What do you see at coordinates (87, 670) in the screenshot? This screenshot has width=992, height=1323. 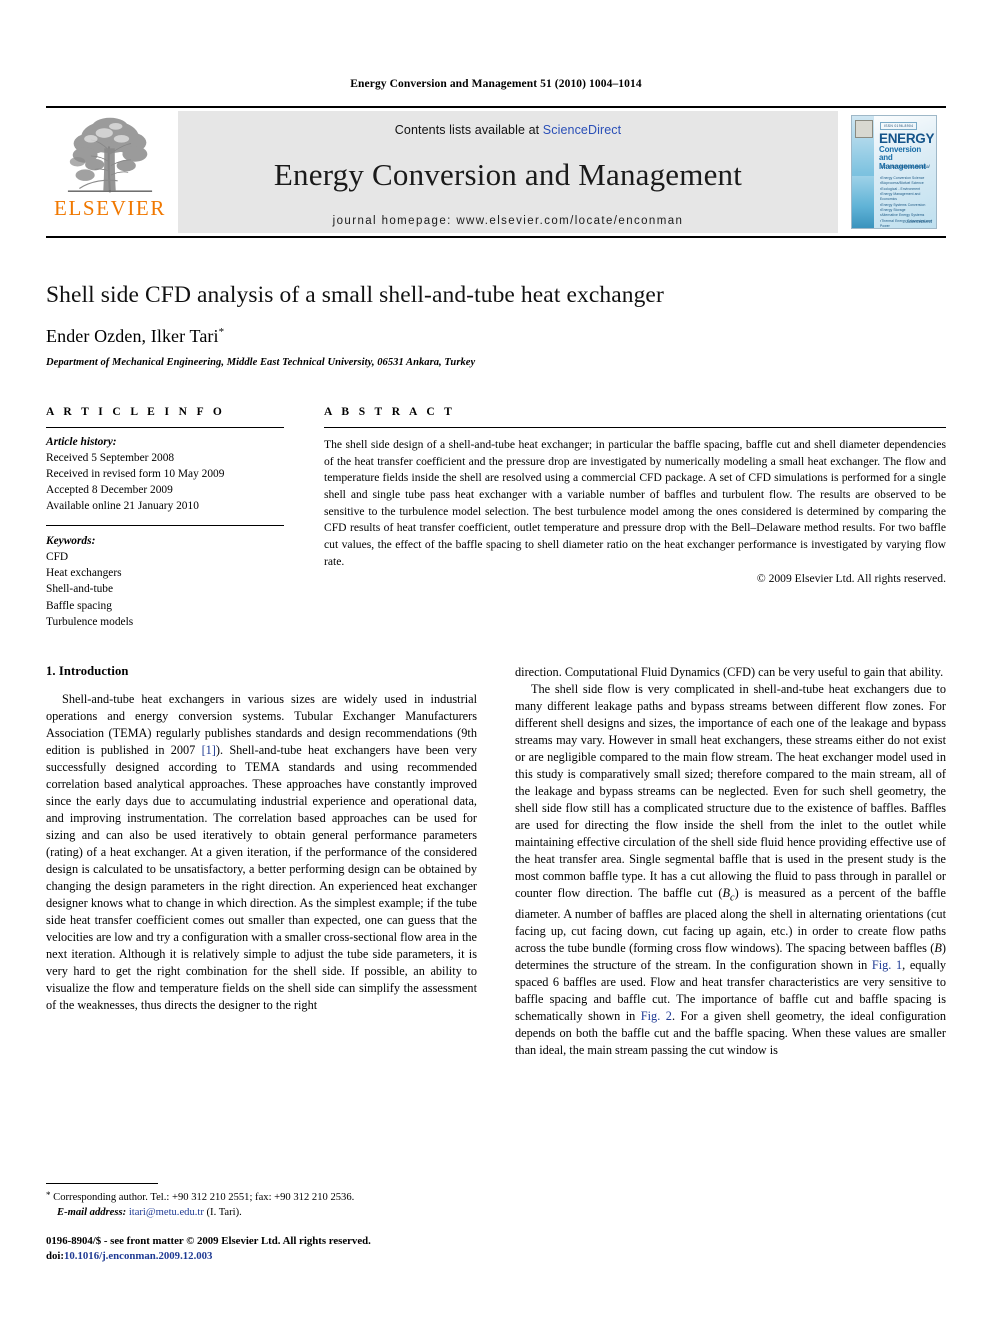 I see `section-heading-introduction: 1. Introduction` at bounding box center [87, 670].